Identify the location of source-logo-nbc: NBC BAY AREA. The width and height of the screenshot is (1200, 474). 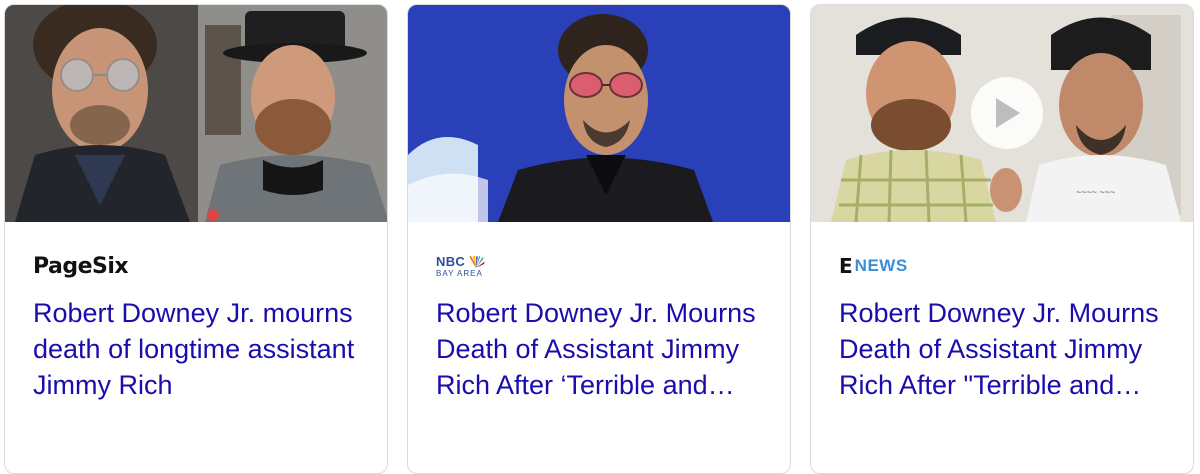
(460, 266).